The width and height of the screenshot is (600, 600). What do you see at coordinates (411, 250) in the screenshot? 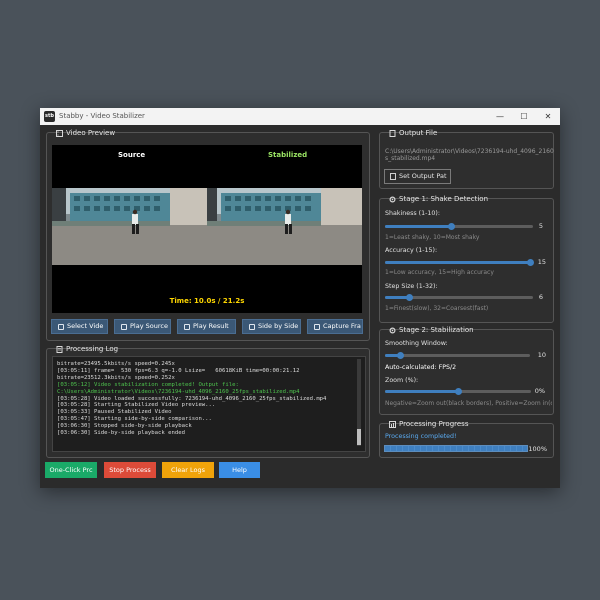
I see `accuracy-label: Accuracy (1-15):` at bounding box center [411, 250].